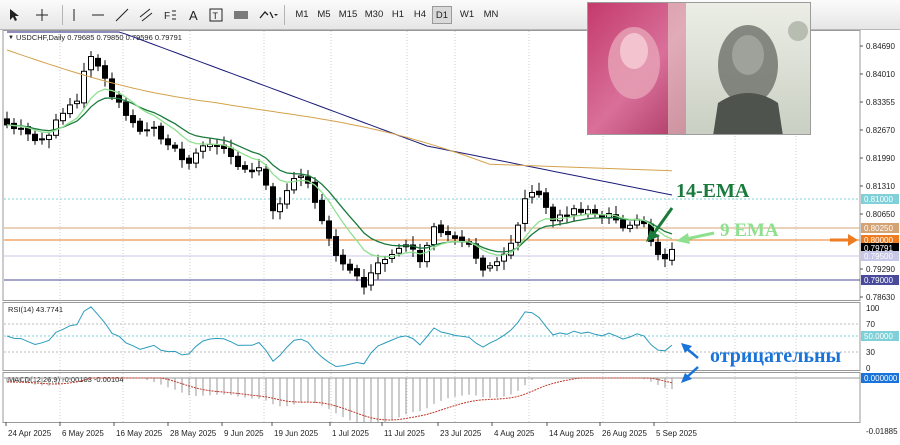  Describe the element at coordinates (461, 433) in the screenshot. I see `date-axis-label: 23 Jul 2025` at that location.